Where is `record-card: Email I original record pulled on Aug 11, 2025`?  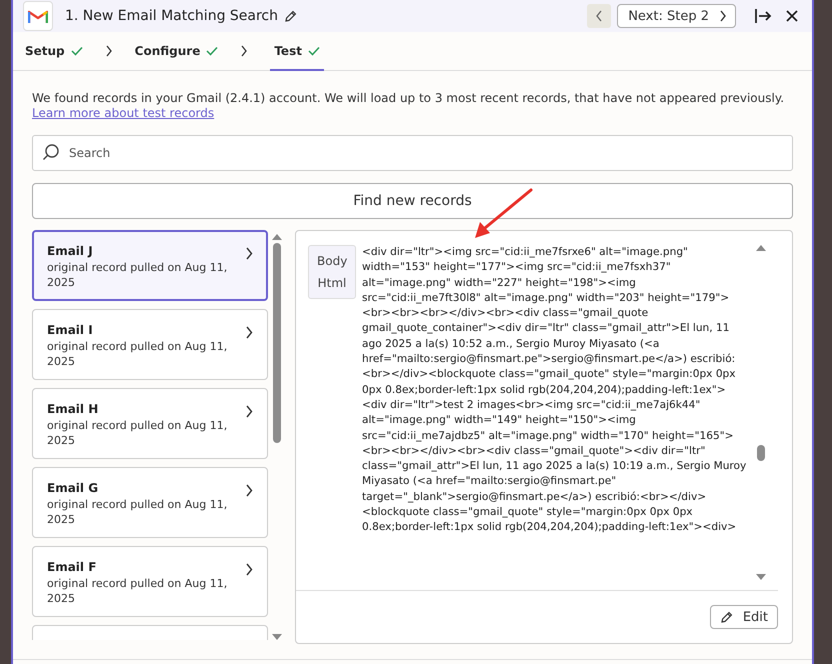 record-card: Email I original record pulled on Aug 11, 2025 is located at coordinates (150, 344).